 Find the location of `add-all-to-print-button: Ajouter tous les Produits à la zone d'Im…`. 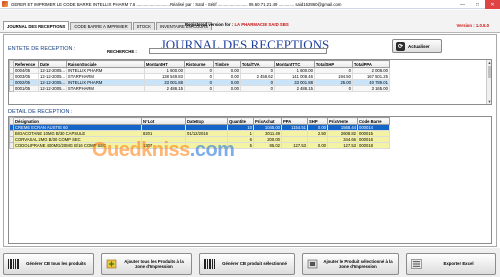

add-all-to-print-button: Ajouter tous les Produits à la zone d'Im… is located at coordinates (146, 264).